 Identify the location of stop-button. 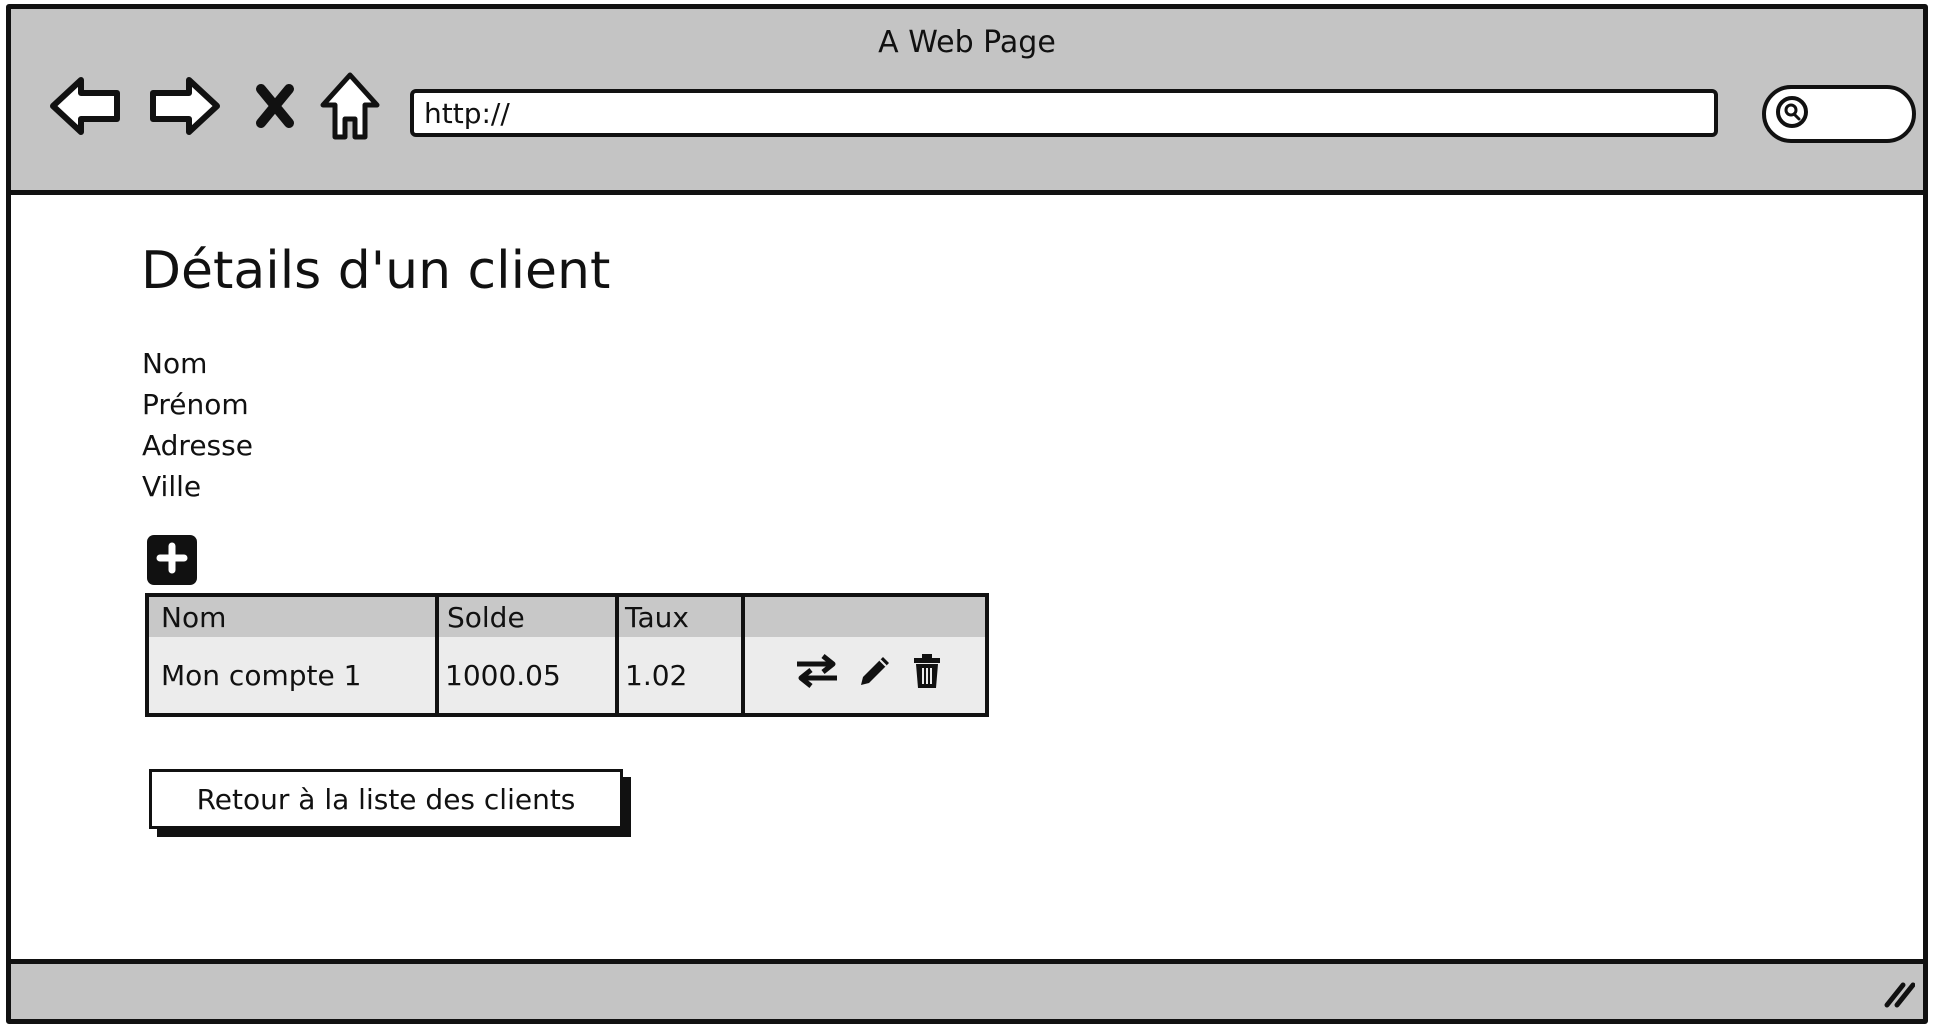
(275, 106).